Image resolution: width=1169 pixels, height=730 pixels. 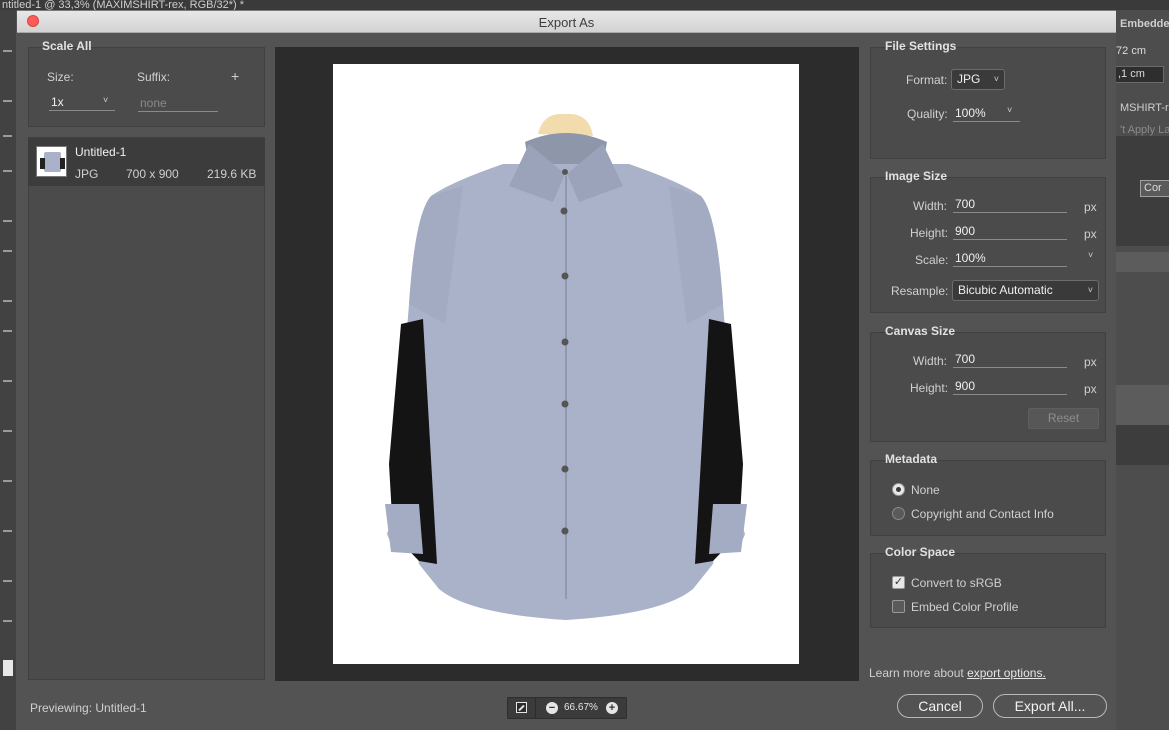 I want to click on zoom-out-icon: −, so click(x=552, y=708).